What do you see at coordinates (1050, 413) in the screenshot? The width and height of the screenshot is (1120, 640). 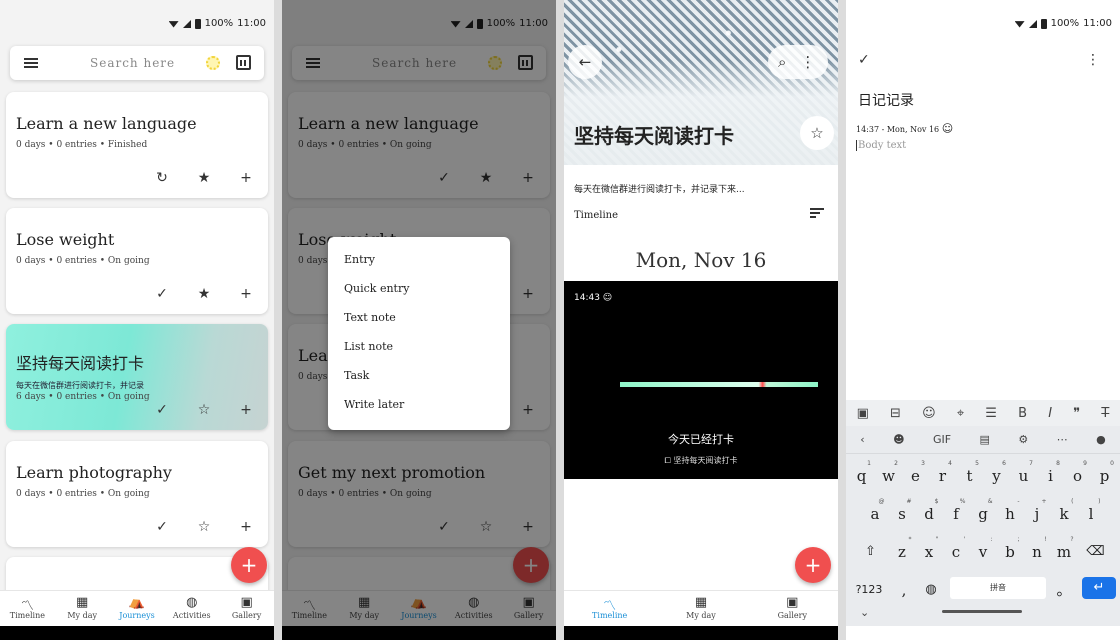 I see `italic-icon: I` at bounding box center [1050, 413].